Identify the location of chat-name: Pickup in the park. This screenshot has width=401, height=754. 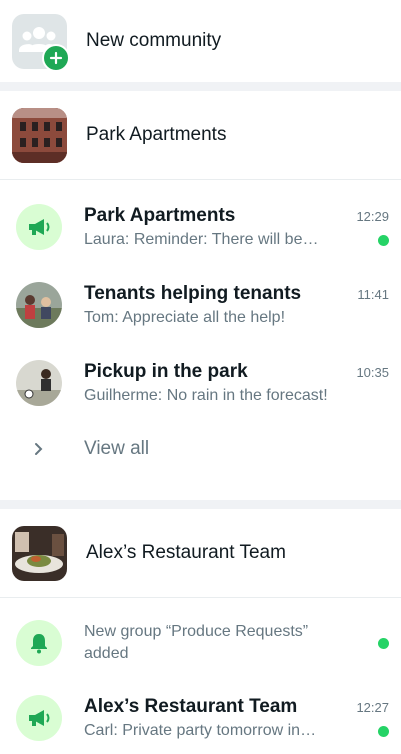
(166, 371).